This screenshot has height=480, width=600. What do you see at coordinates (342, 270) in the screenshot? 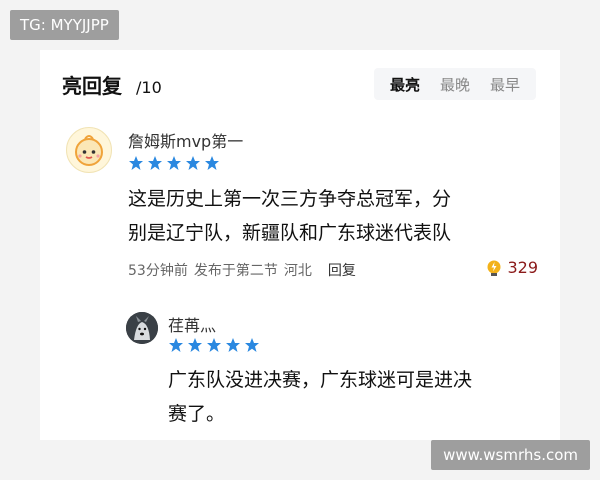
I see `reply-button: 回复` at bounding box center [342, 270].